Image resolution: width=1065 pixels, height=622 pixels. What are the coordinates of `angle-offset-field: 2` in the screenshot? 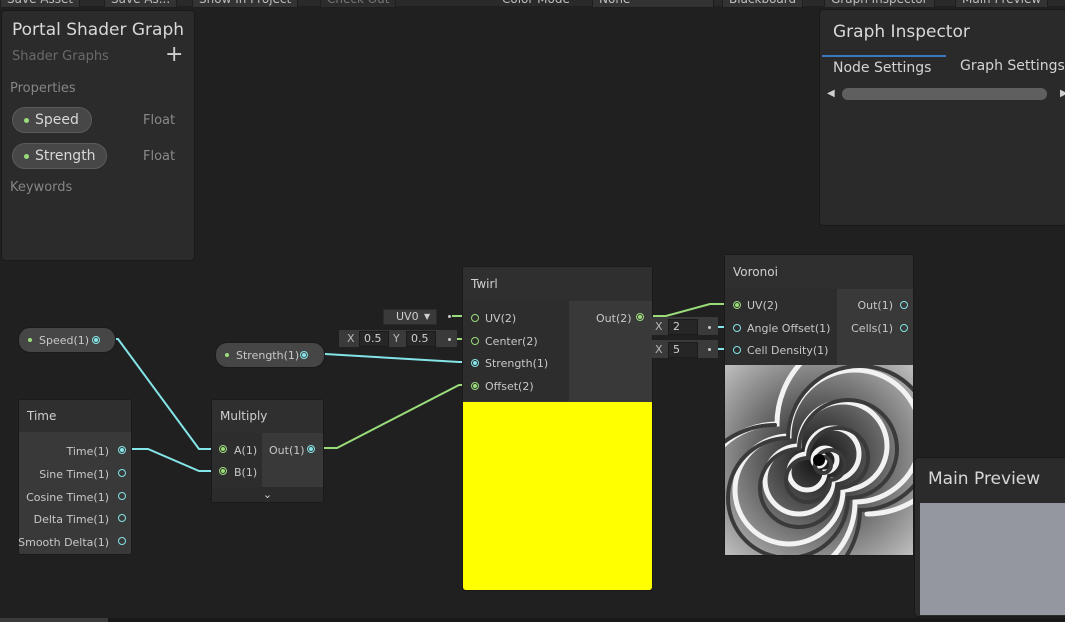 It's located at (683, 327).